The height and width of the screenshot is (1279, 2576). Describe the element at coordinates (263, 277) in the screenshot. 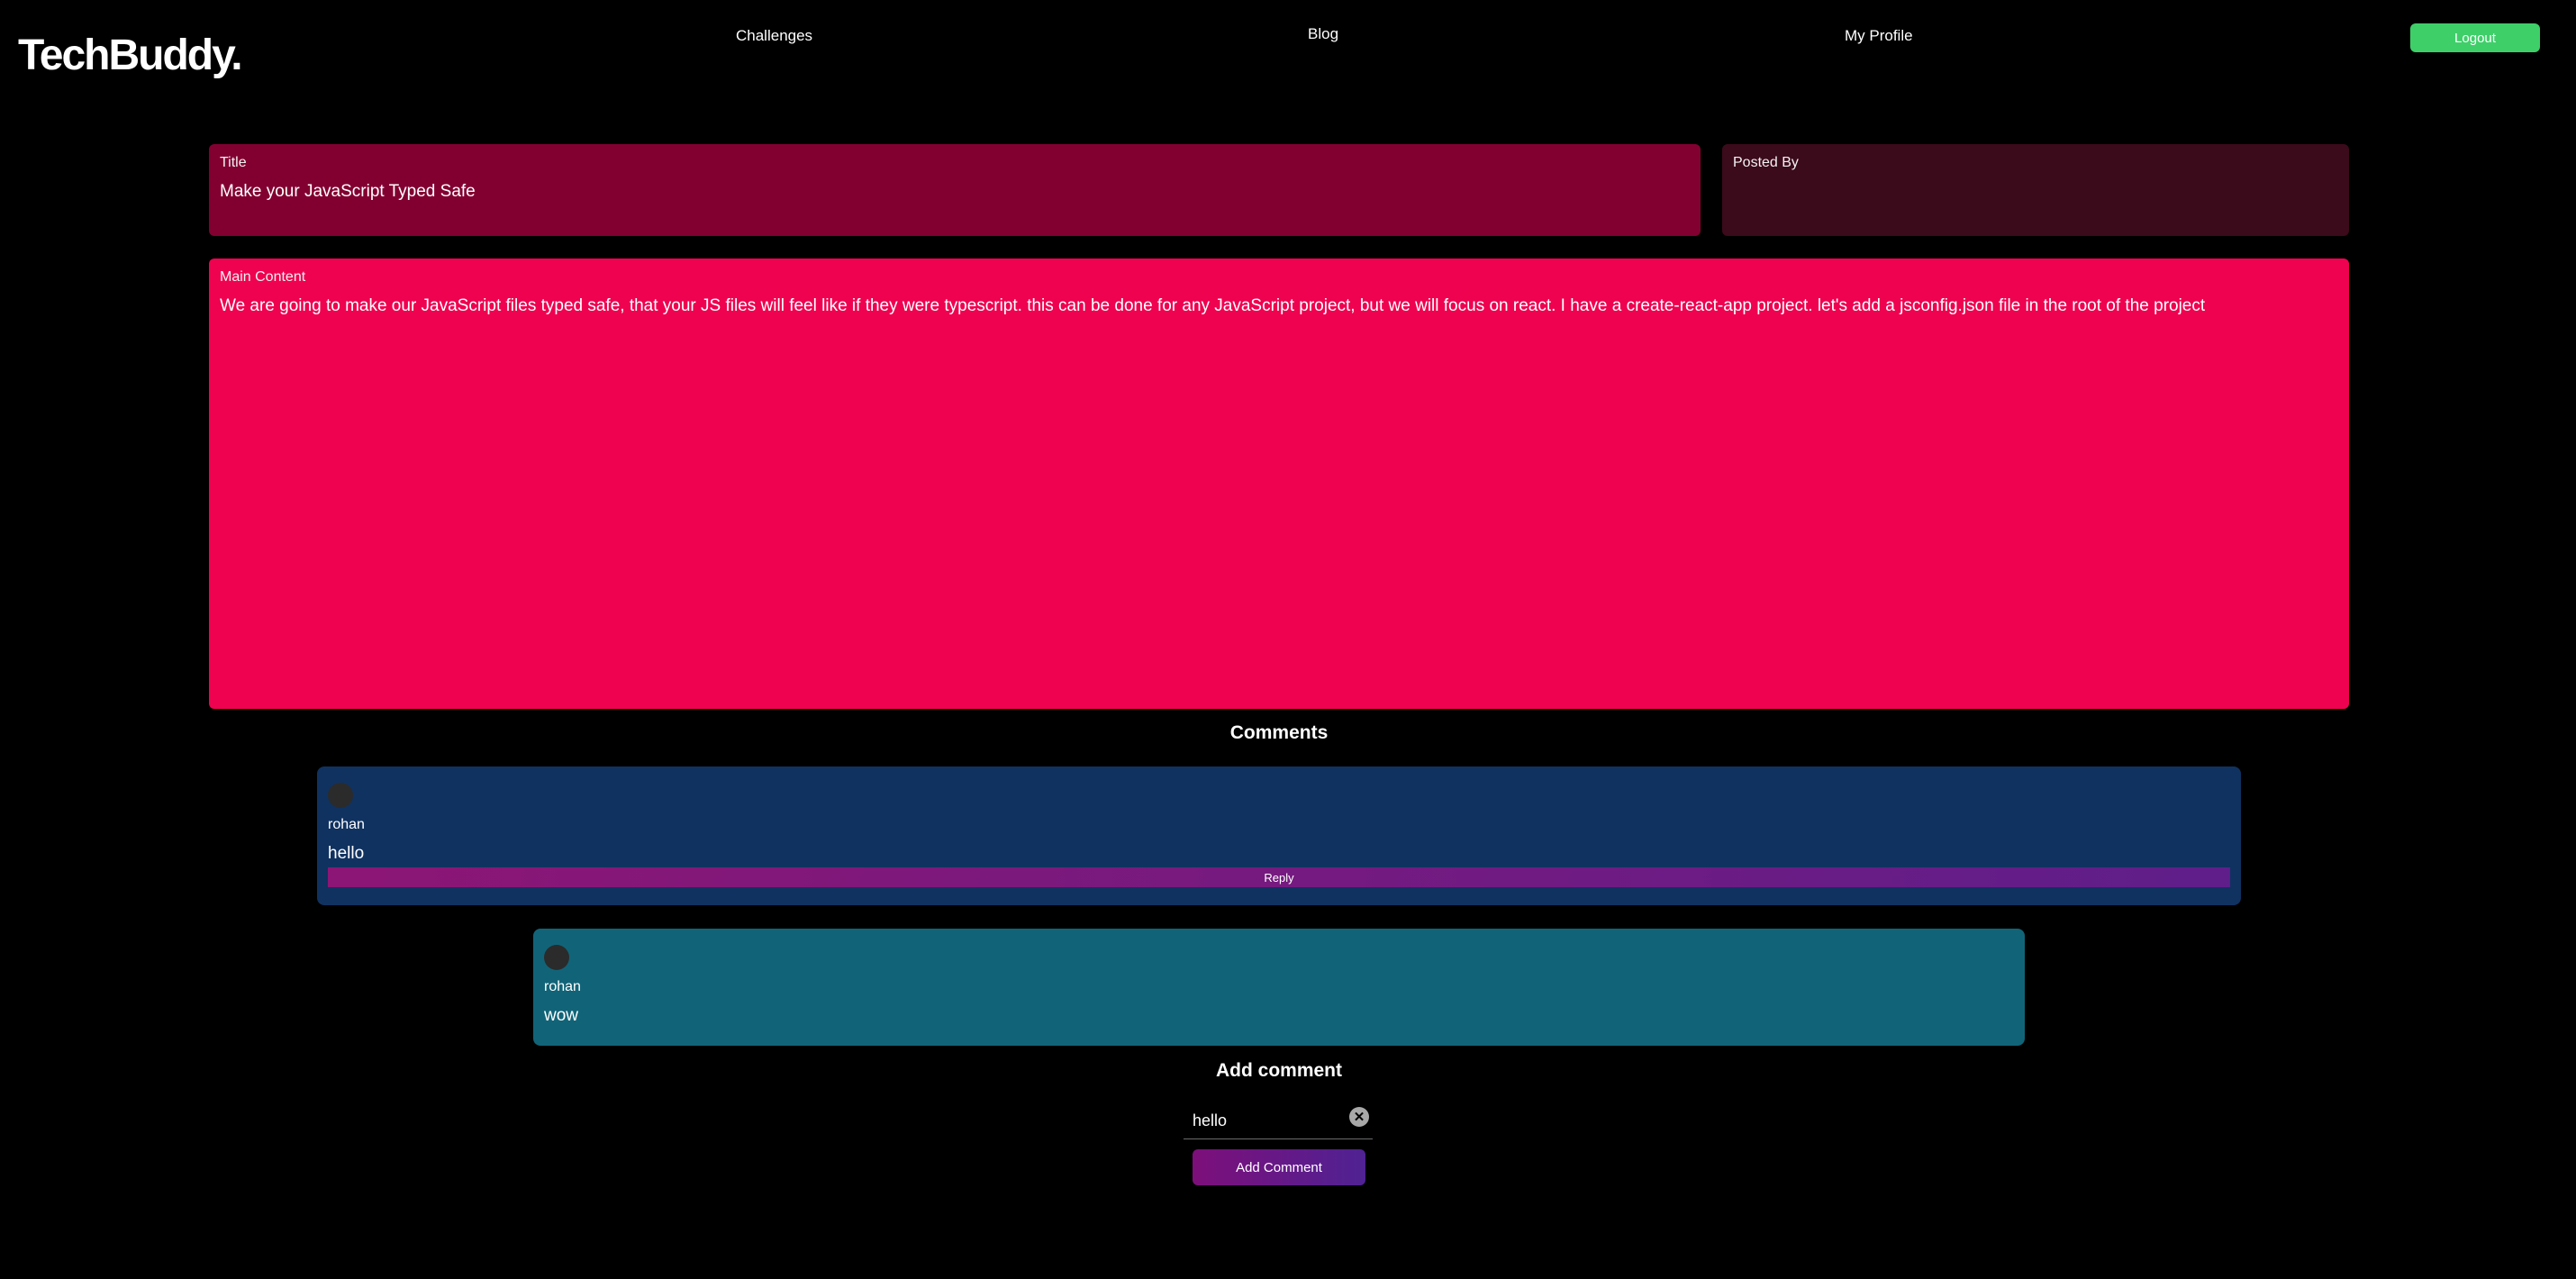

I see `main-content-label: Main Content` at that location.